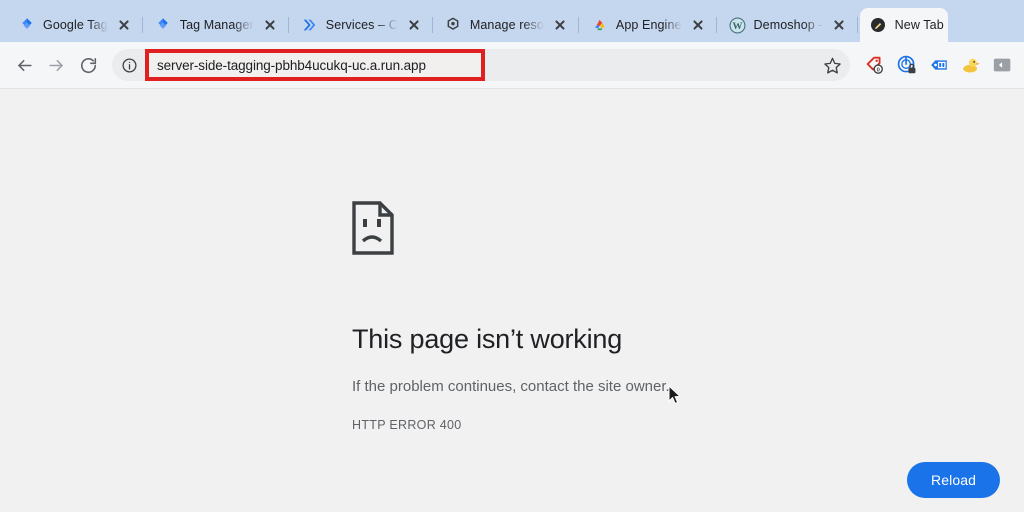  What do you see at coordinates (487, 339) in the screenshot?
I see `error-title: This page isn’t working` at bounding box center [487, 339].